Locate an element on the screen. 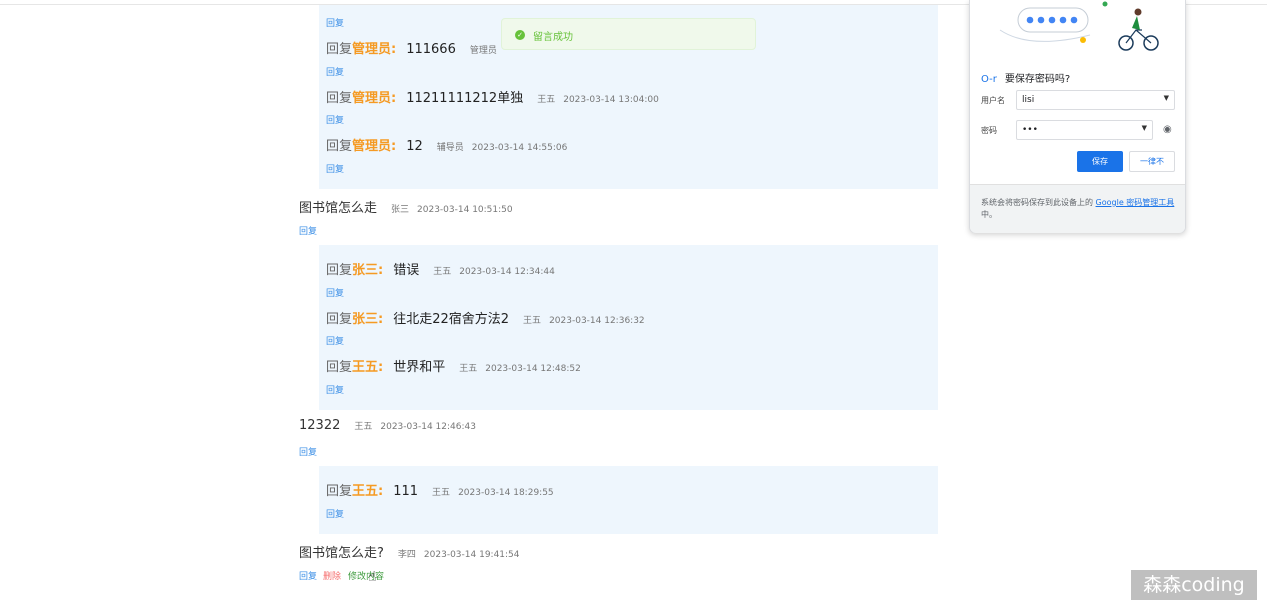 This screenshot has height=615, width=1267. reply-content: 12 is located at coordinates (414, 146).